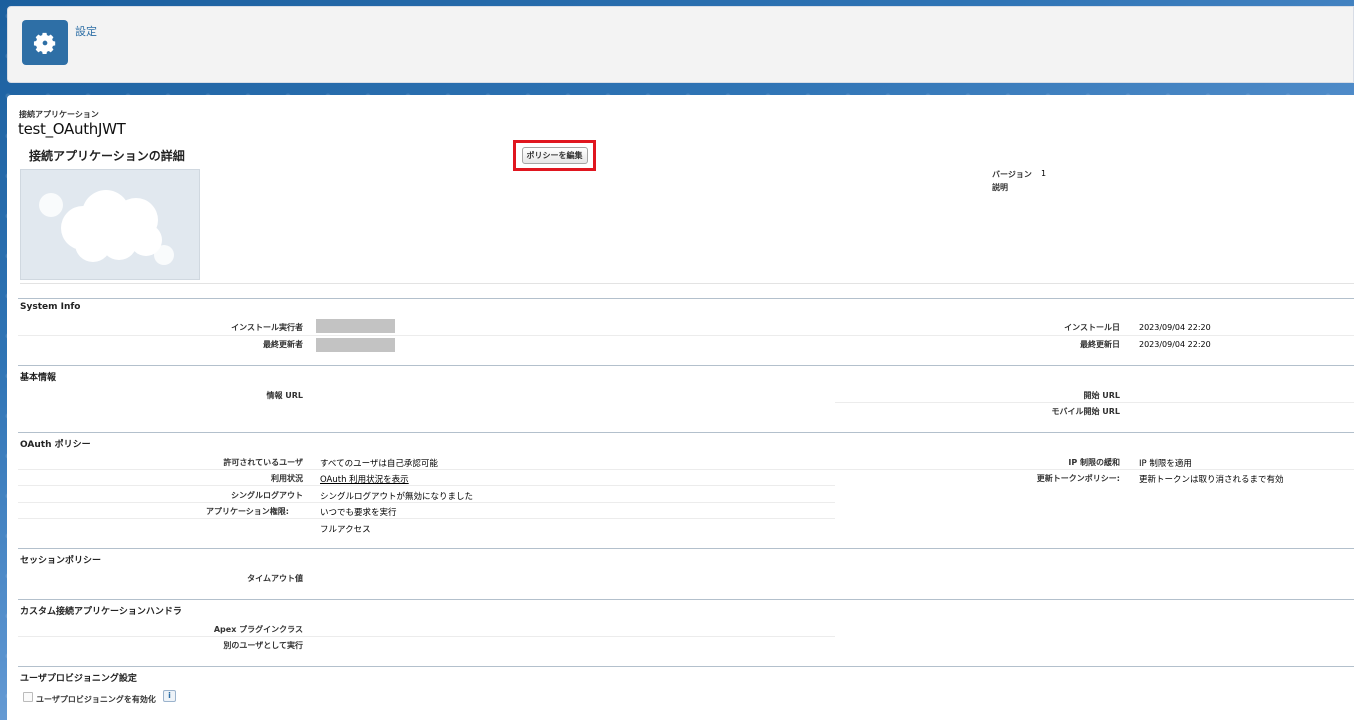 The width and height of the screenshot is (1354, 720). What do you see at coordinates (101, 612) in the screenshot?
I see `section-title-custom-handler: カスタム接続アプリケーションハンドラ` at bounding box center [101, 612].